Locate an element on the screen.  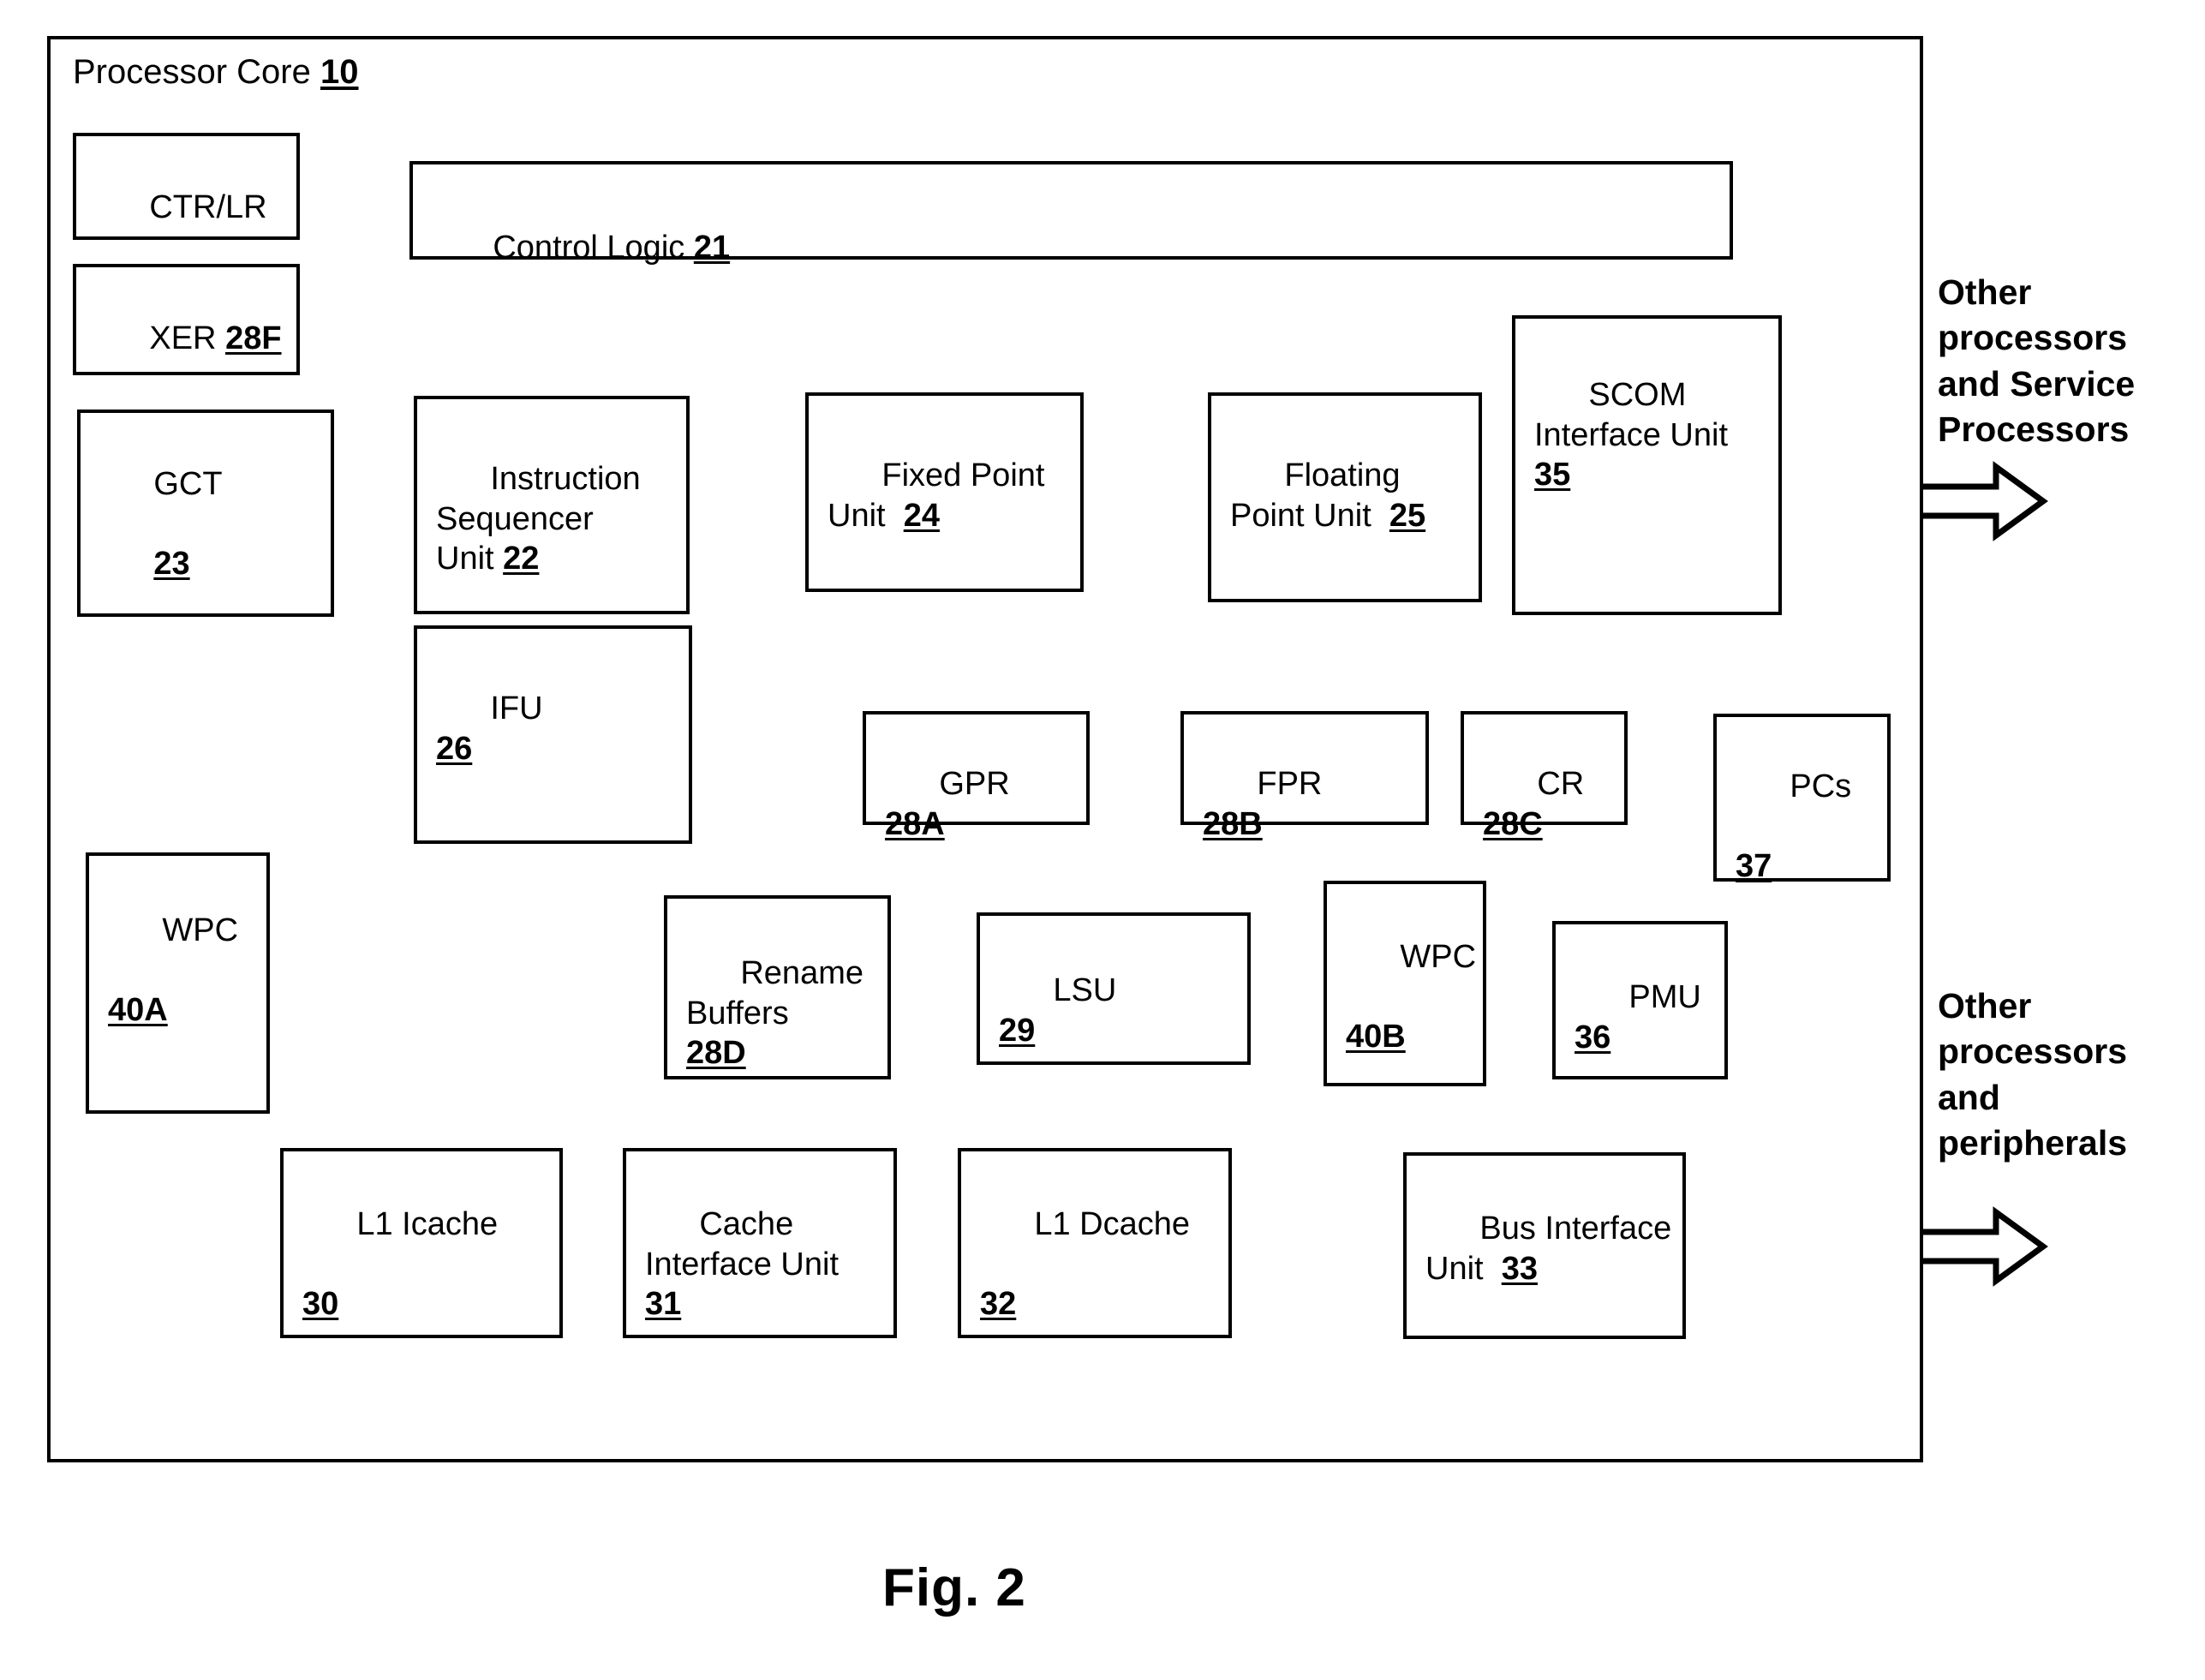
block-ifu-text: IFU 26 is located at coordinates (489, 729).